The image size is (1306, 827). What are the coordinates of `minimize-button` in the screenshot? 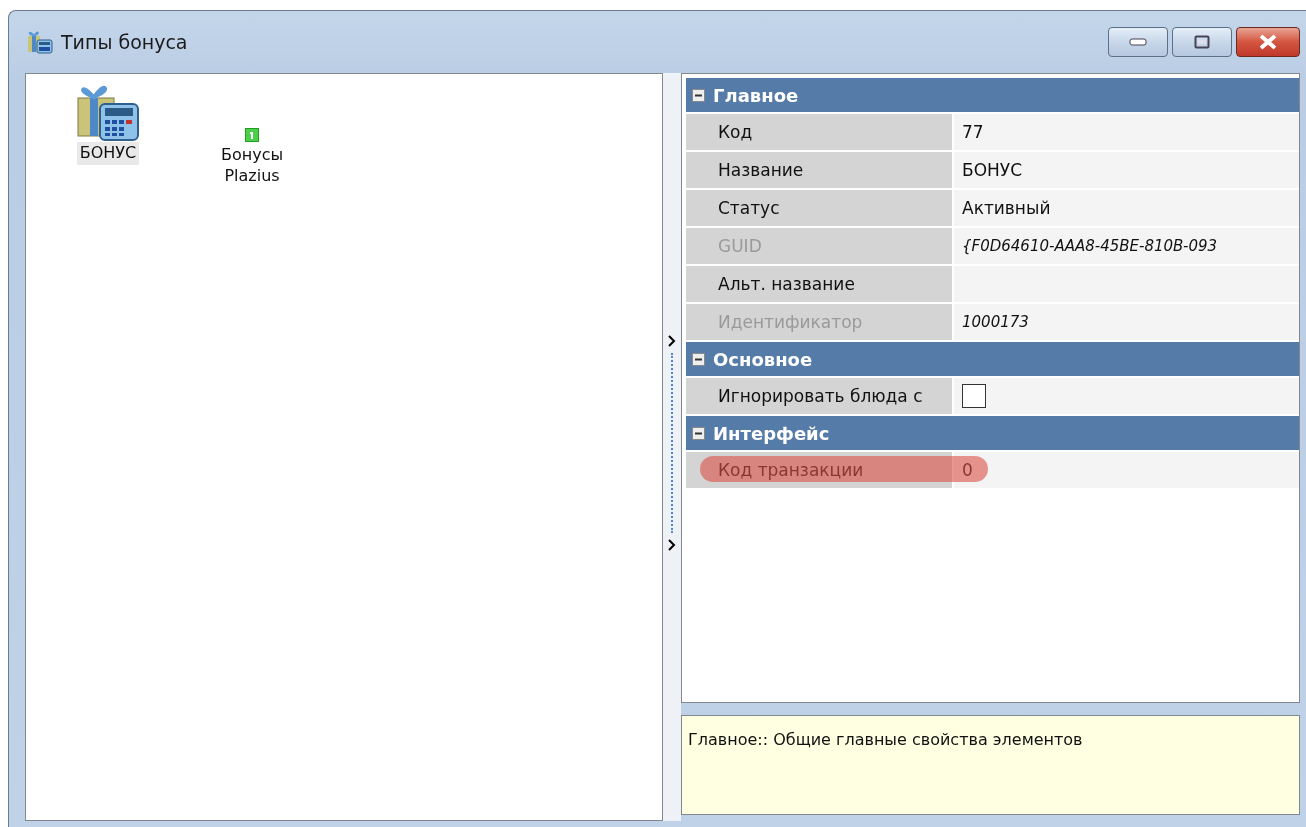 It's located at (1138, 42).